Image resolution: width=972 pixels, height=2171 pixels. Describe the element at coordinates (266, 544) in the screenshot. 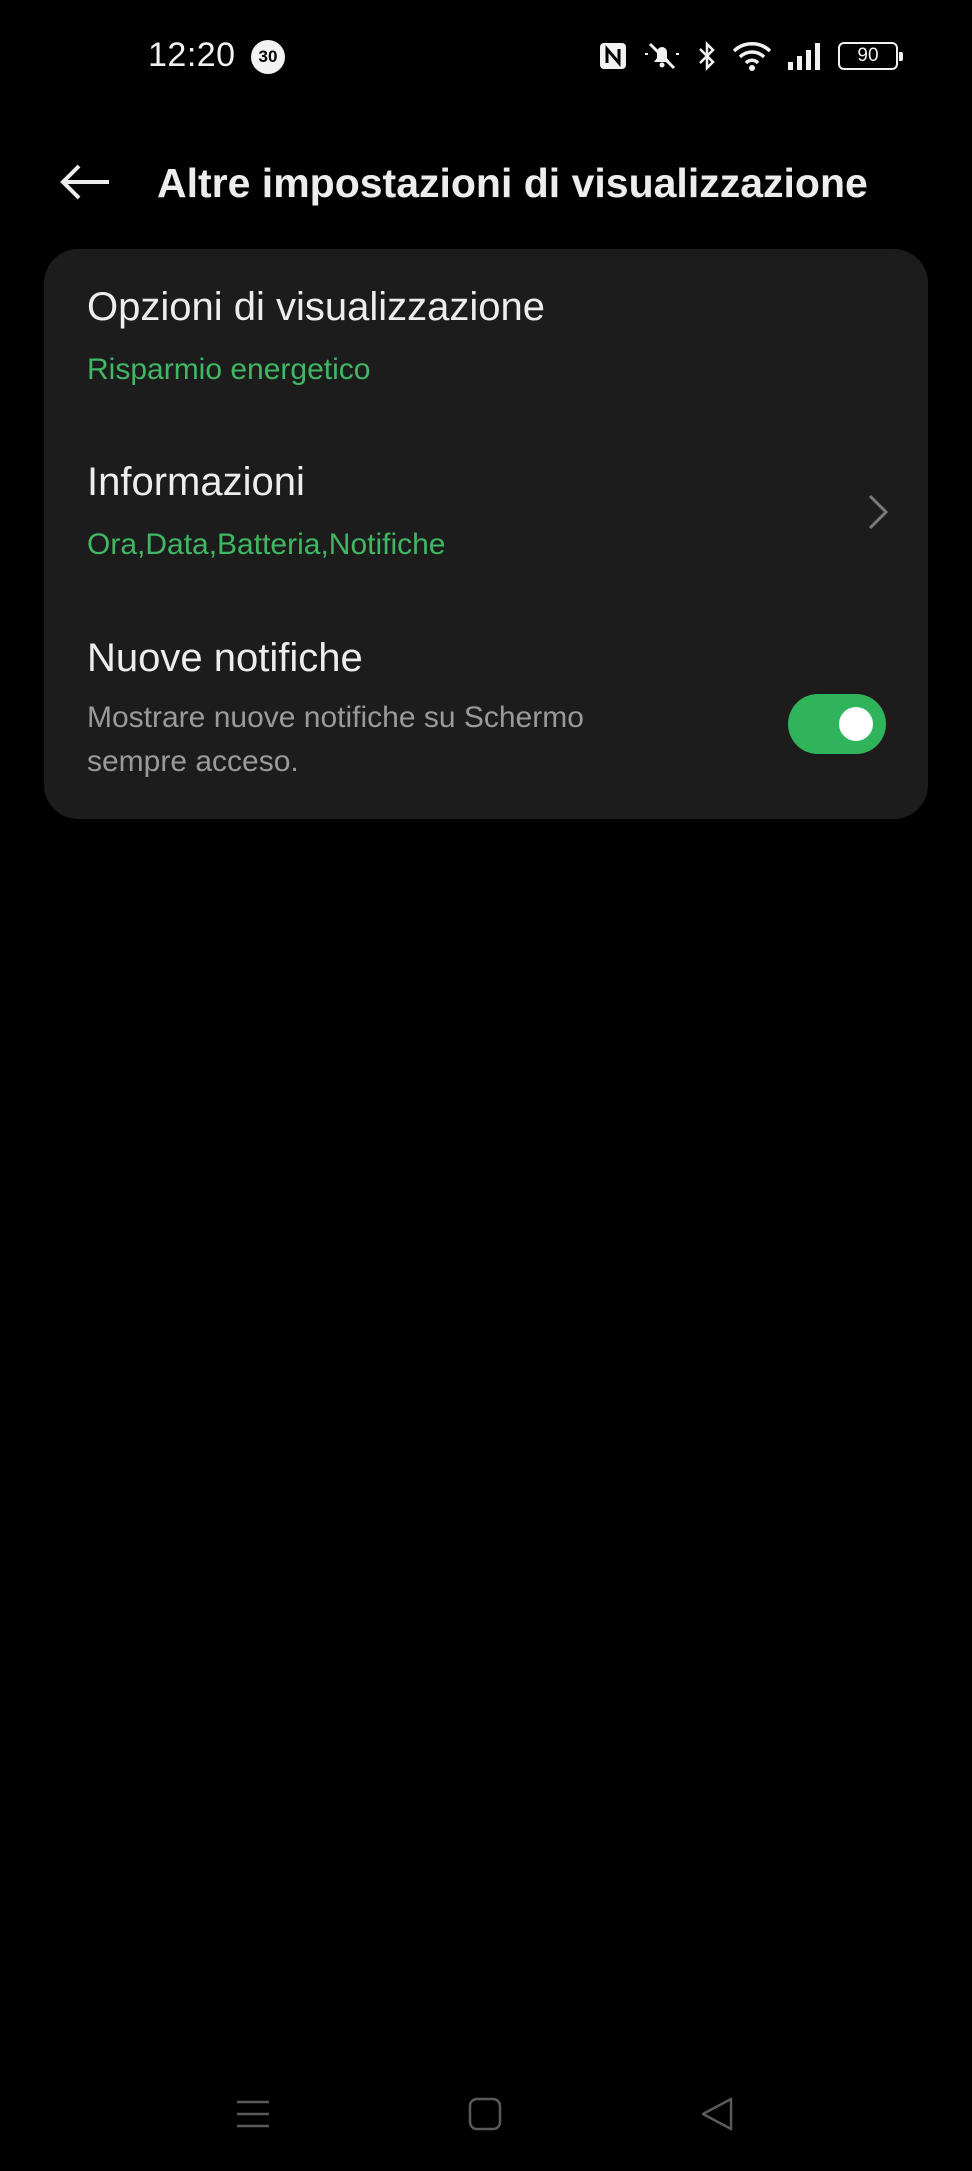

I see `information-value: Ora,Data,Batteria,Notifiche` at that location.